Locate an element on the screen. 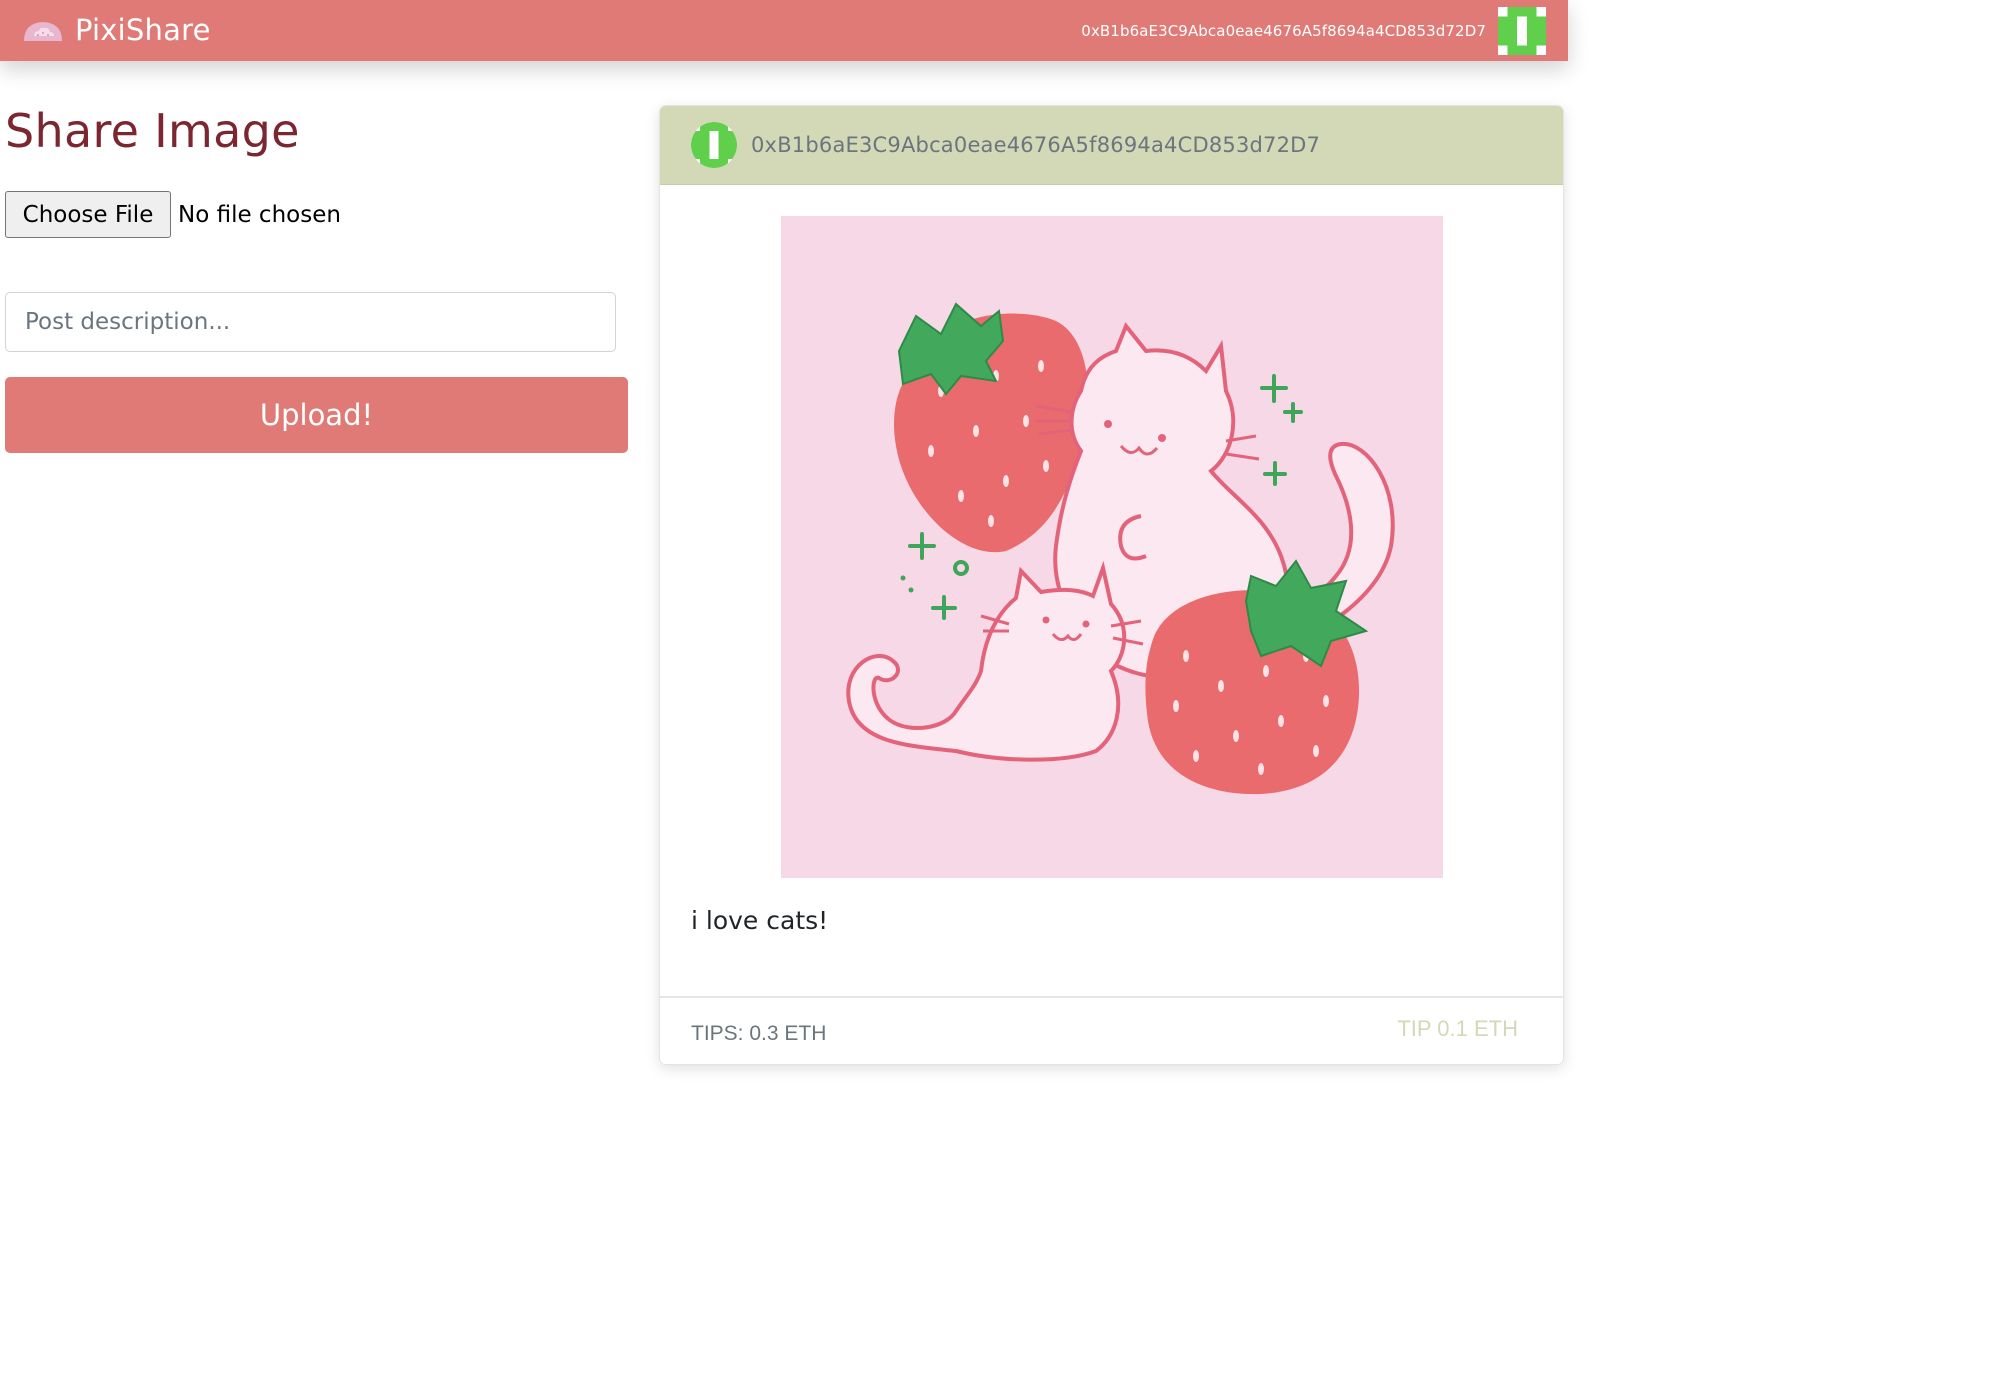  upload-button: Upload! is located at coordinates (316, 415).